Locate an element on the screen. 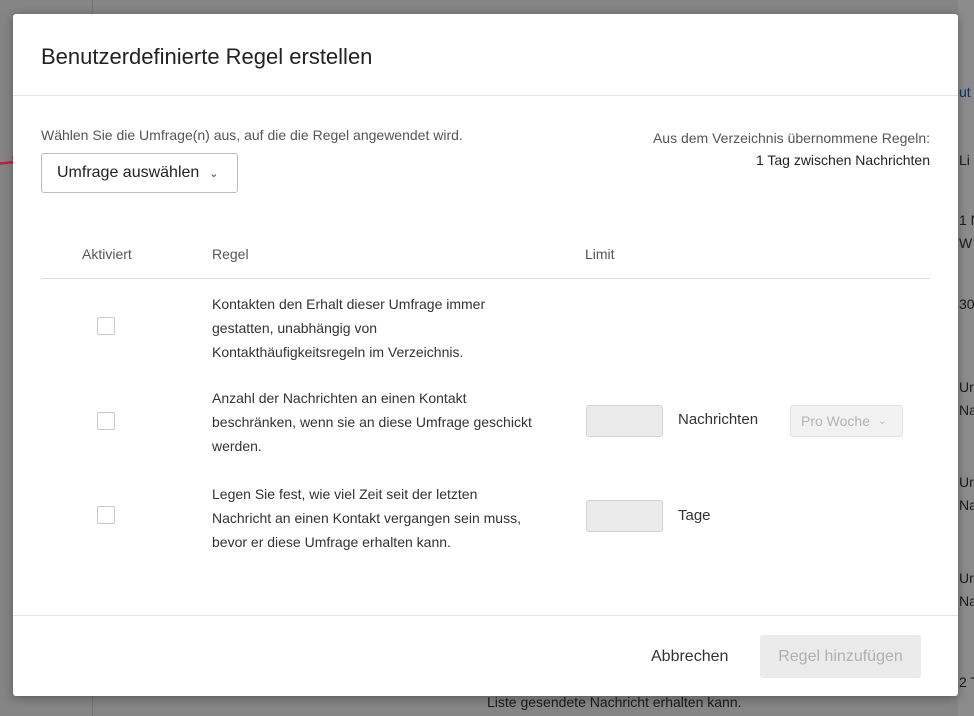 This screenshot has width=974, height=716. column-header-enabled: Aktiviert is located at coordinates (107, 254).